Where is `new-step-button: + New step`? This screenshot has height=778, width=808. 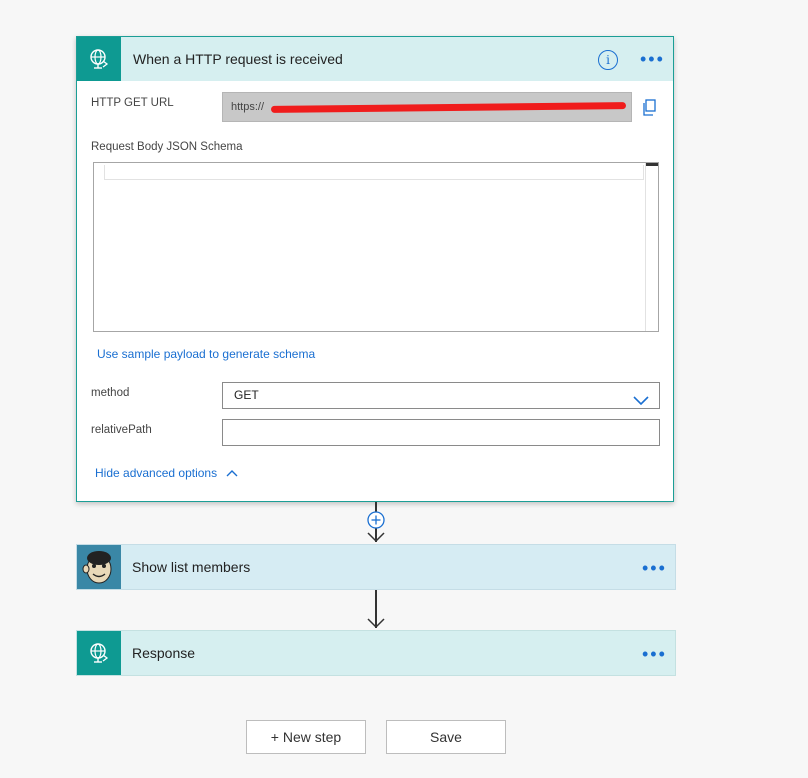
new-step-button: + New step is located at coordinates (306, 737).